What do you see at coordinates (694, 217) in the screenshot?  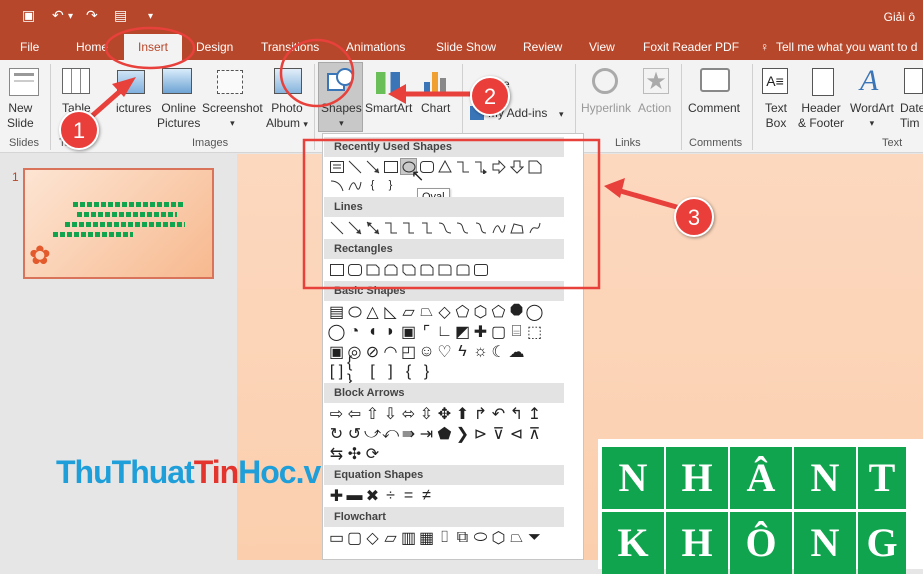 I see `callout-badge-3: 3` at bounding box center [694, 217].